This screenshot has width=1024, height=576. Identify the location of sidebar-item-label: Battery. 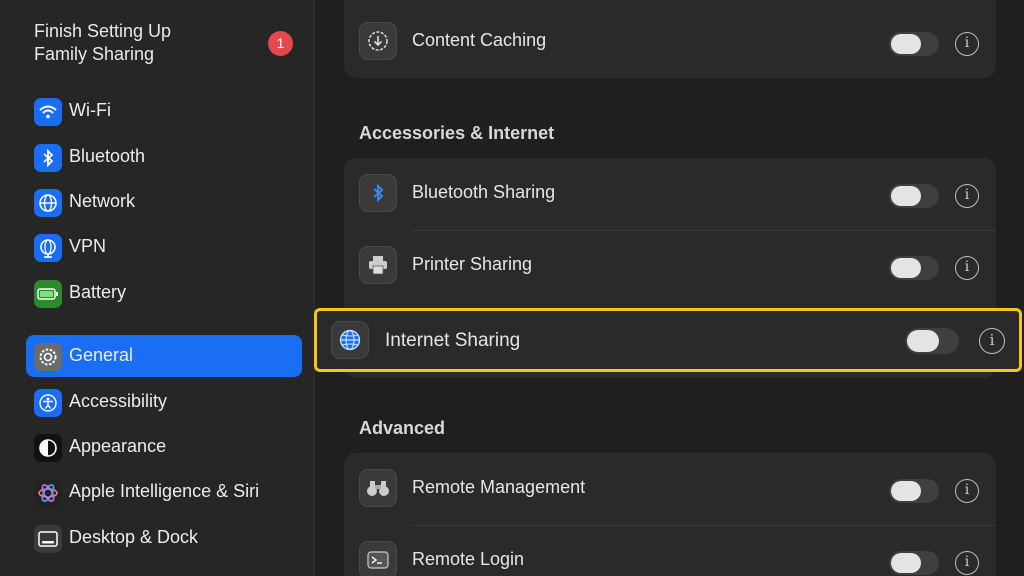
(98, 292).